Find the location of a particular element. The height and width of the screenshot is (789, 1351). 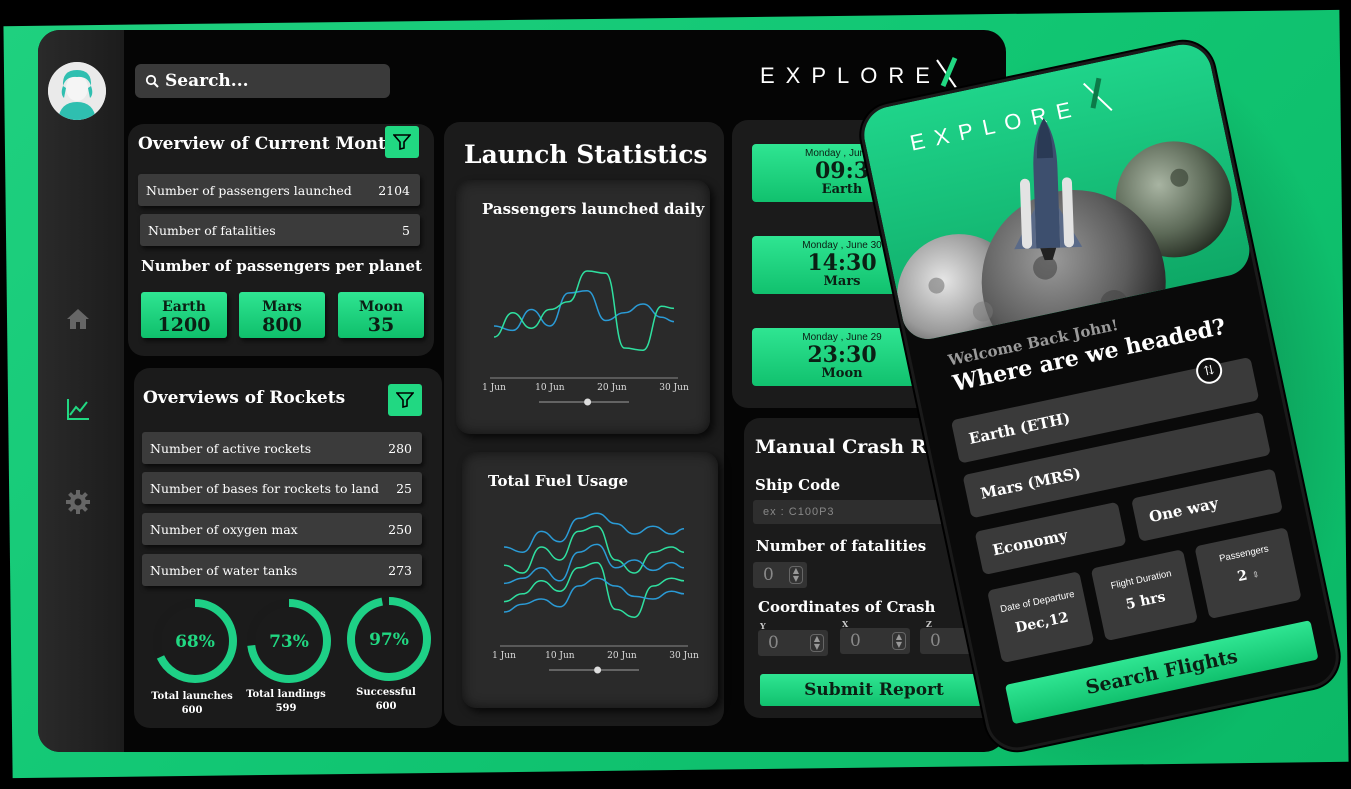

brand-text: EXPLORE is located at coordinates (850, 75).